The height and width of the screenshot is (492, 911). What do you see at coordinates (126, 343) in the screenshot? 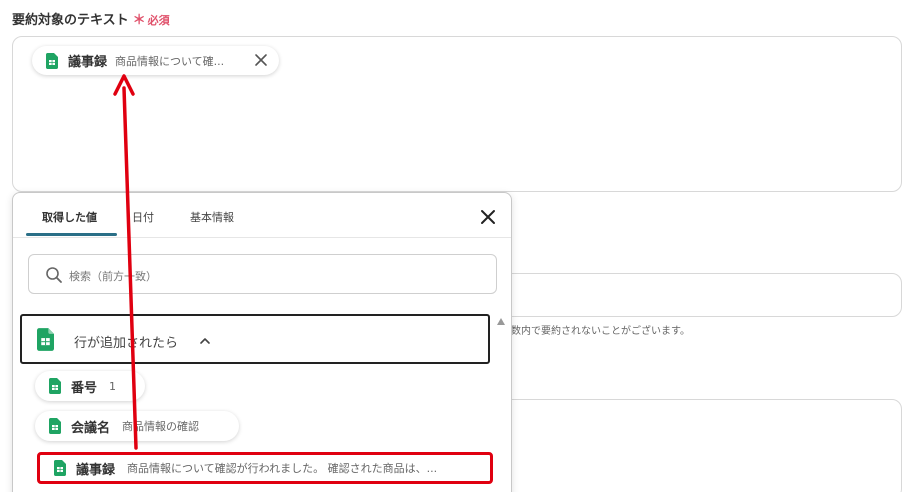
I see `section-title: 行が追加されたら` at bounding box center [126, 343].